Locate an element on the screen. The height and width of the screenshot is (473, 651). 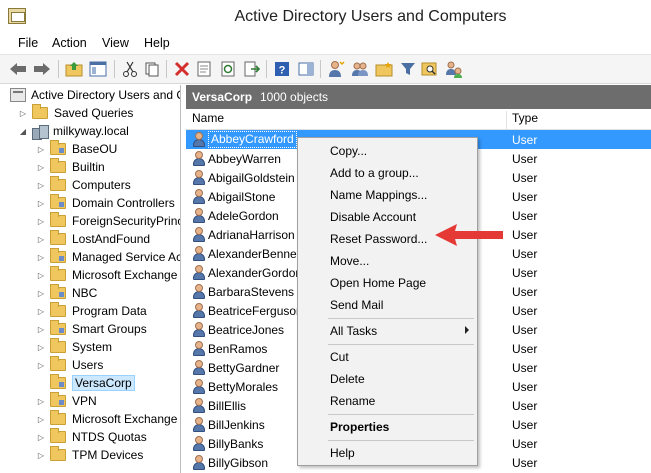
menu-item-rename: Rename is located at coordinates (387, 401).